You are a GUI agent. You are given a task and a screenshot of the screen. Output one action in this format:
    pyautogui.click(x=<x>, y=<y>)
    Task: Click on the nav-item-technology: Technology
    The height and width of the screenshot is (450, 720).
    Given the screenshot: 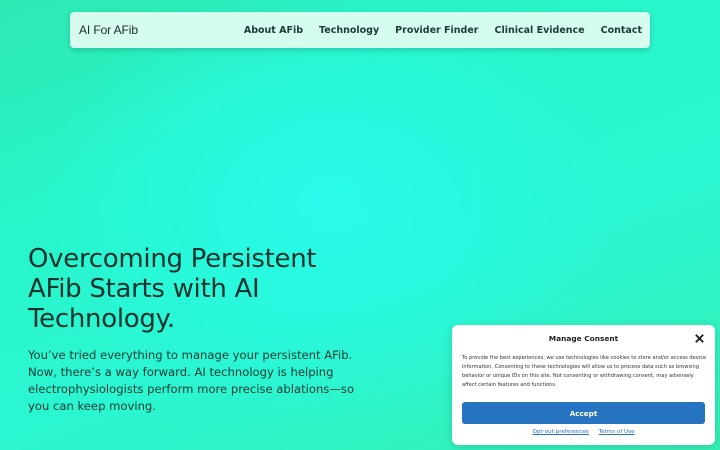 What is the action you would take?
    pyautogui.click(x=349, y=30)
    